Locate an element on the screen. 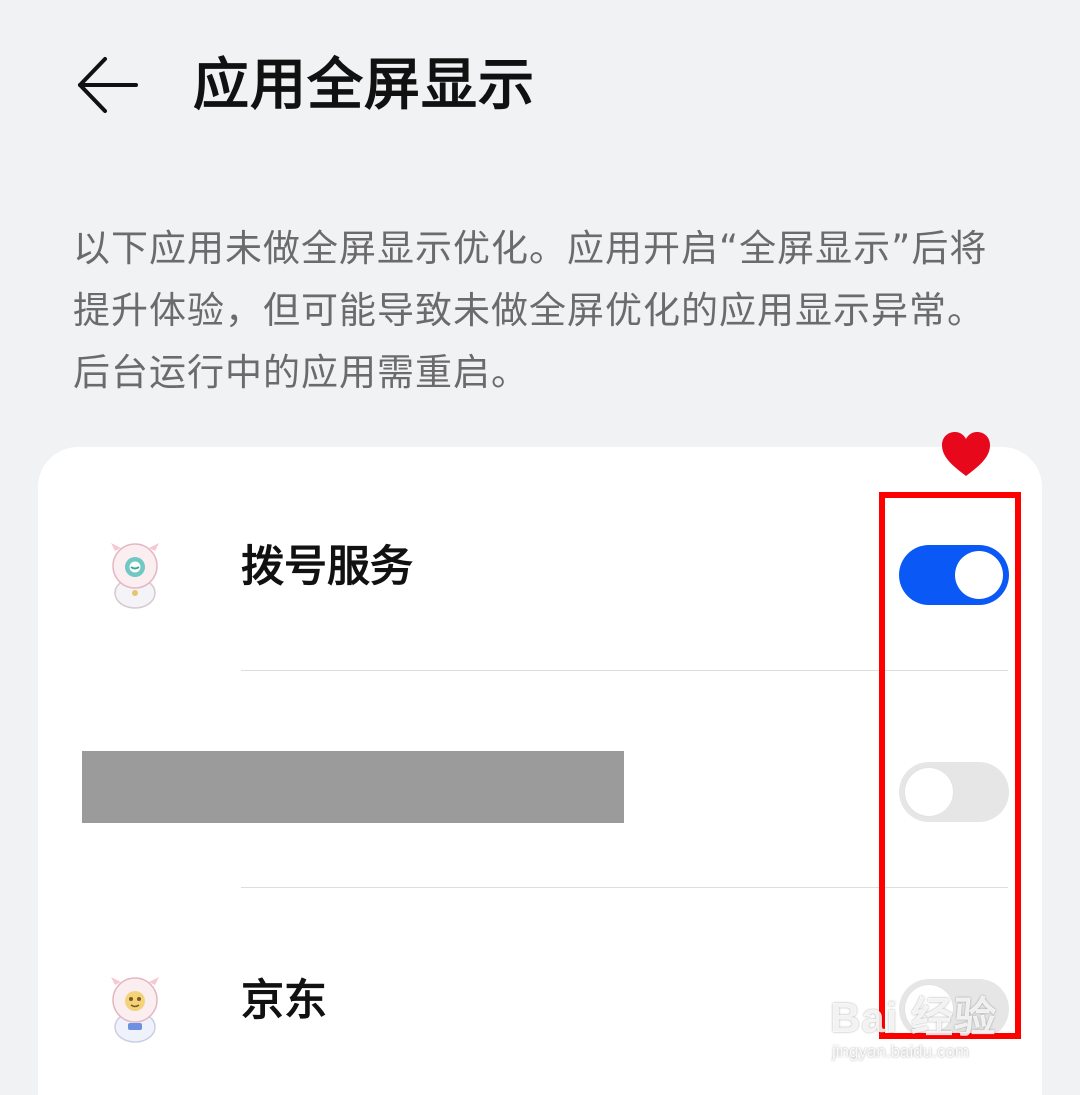  watermark-logo: Bai 经验 is located at coordinates (914, 1017).